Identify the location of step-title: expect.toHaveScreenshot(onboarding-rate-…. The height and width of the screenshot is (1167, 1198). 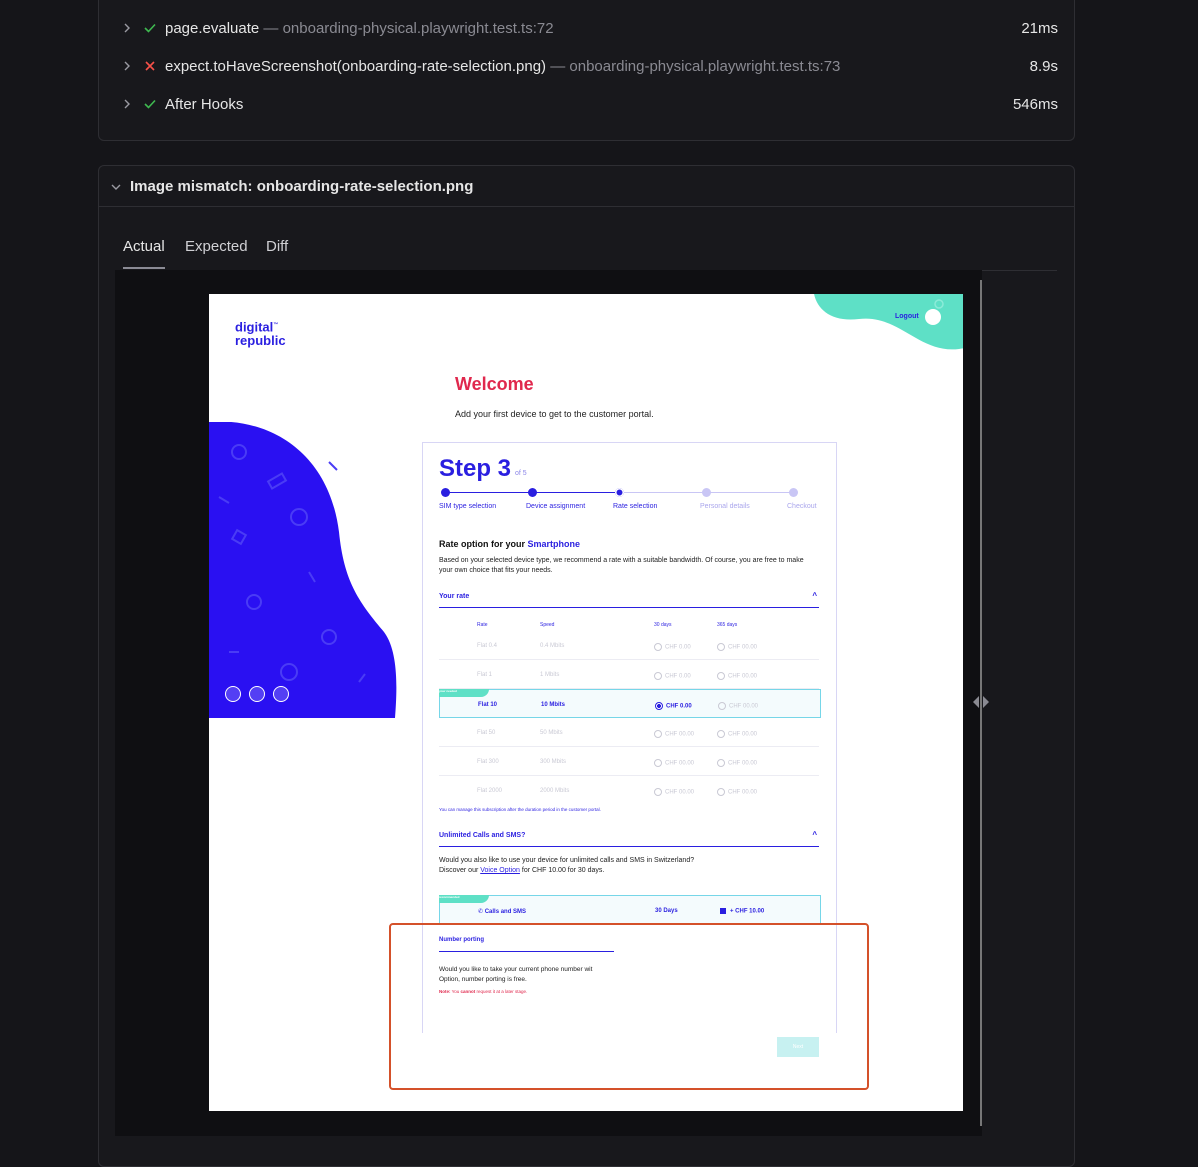
(503, 66).